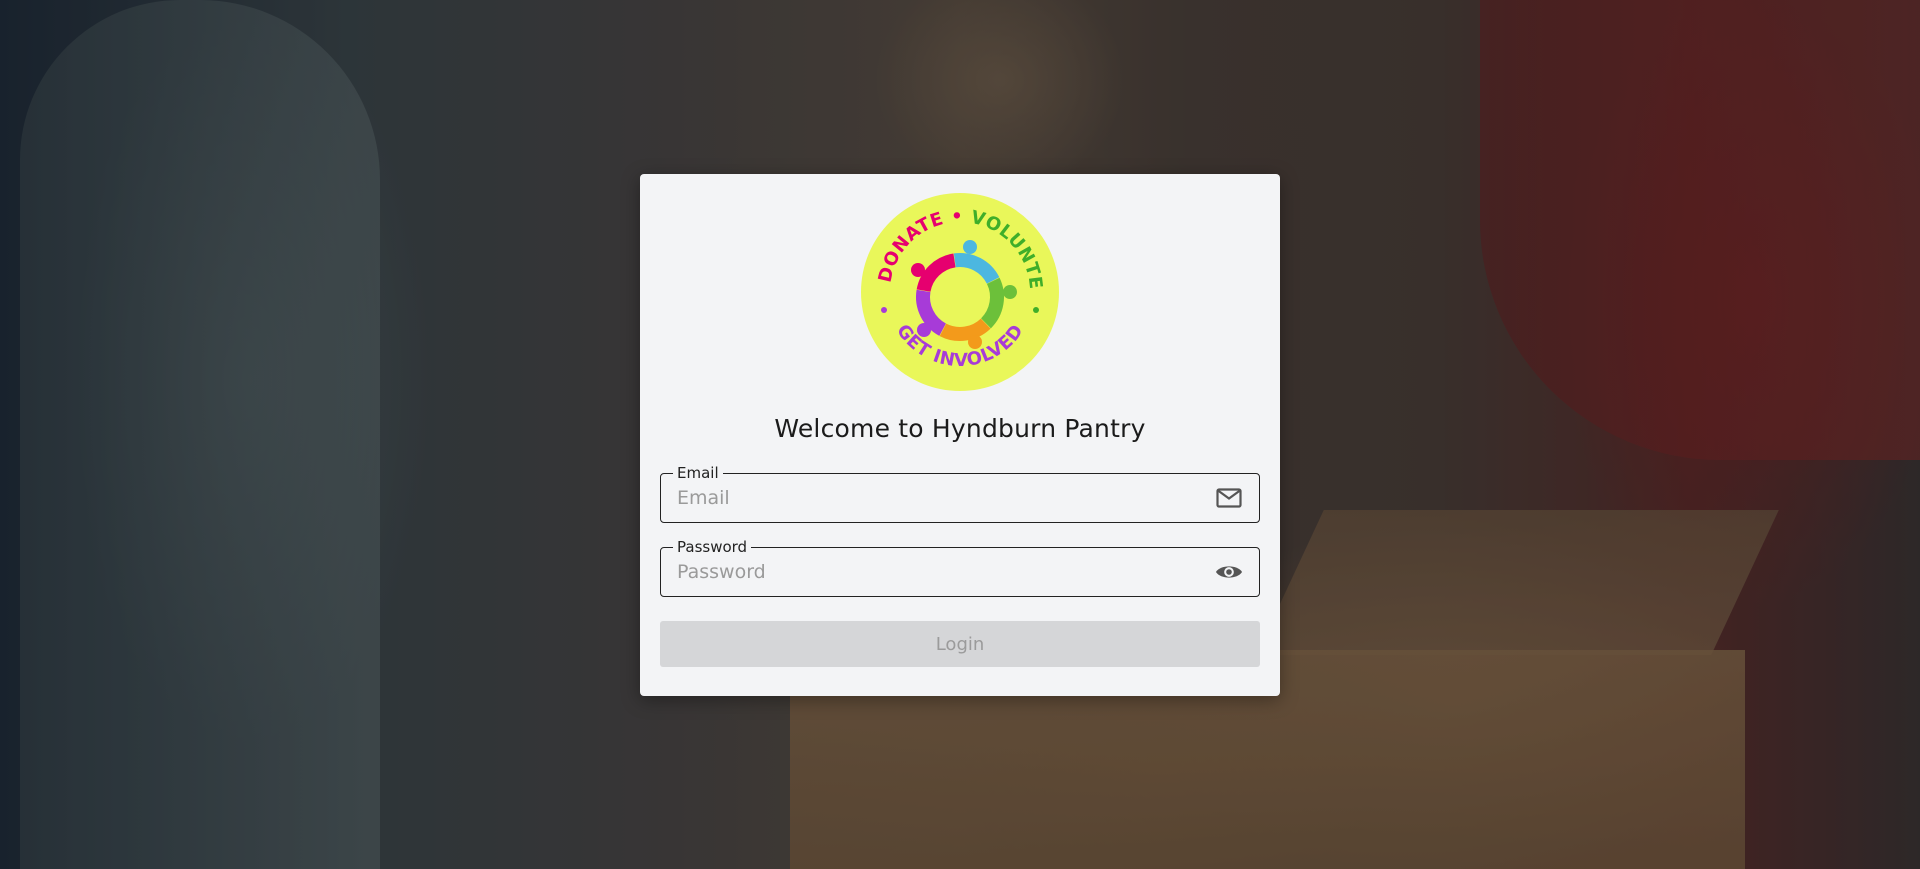 The width and height of the screenshot is (1920, 869). I want to click on login-button: Login, so click(960, 644).